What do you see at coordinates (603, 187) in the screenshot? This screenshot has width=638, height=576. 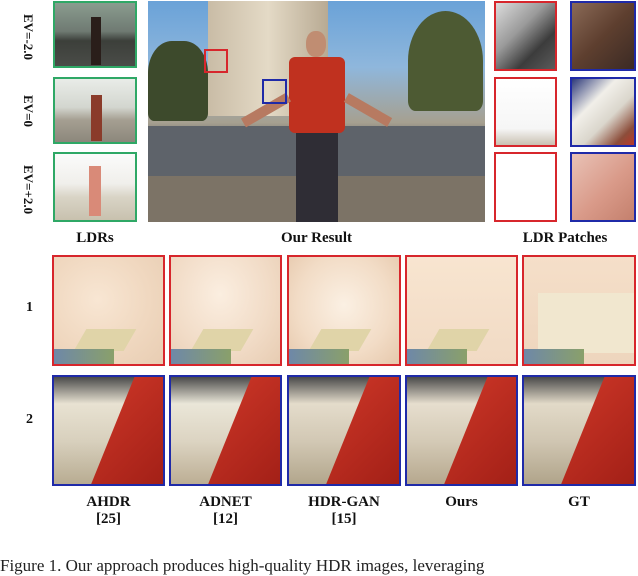 I see `ldr-patch-blue-ev-plus2` at bounding box center [603, 187].